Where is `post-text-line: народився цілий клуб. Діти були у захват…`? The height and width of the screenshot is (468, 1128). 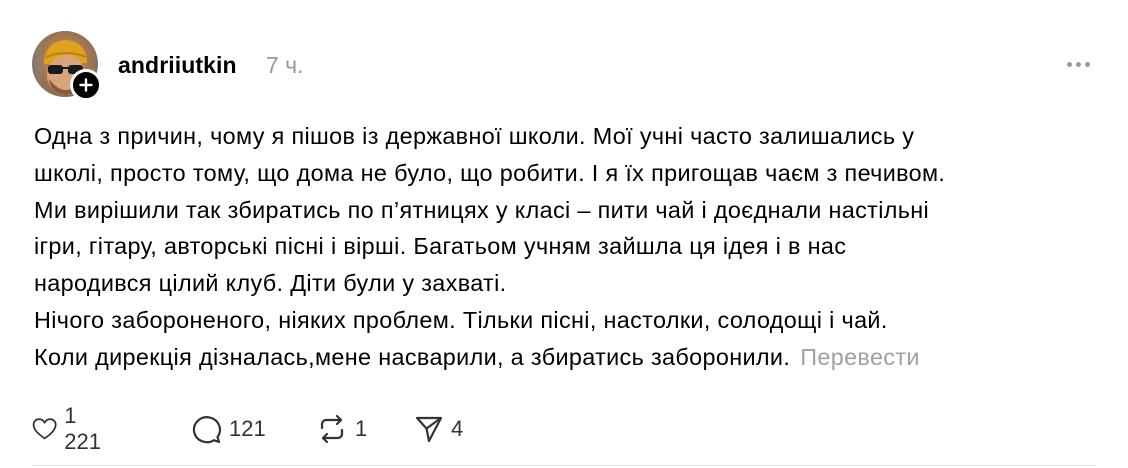 post-text-line: народився цілий клуб. Діти були у захват… is located at coordinates (270, 283).